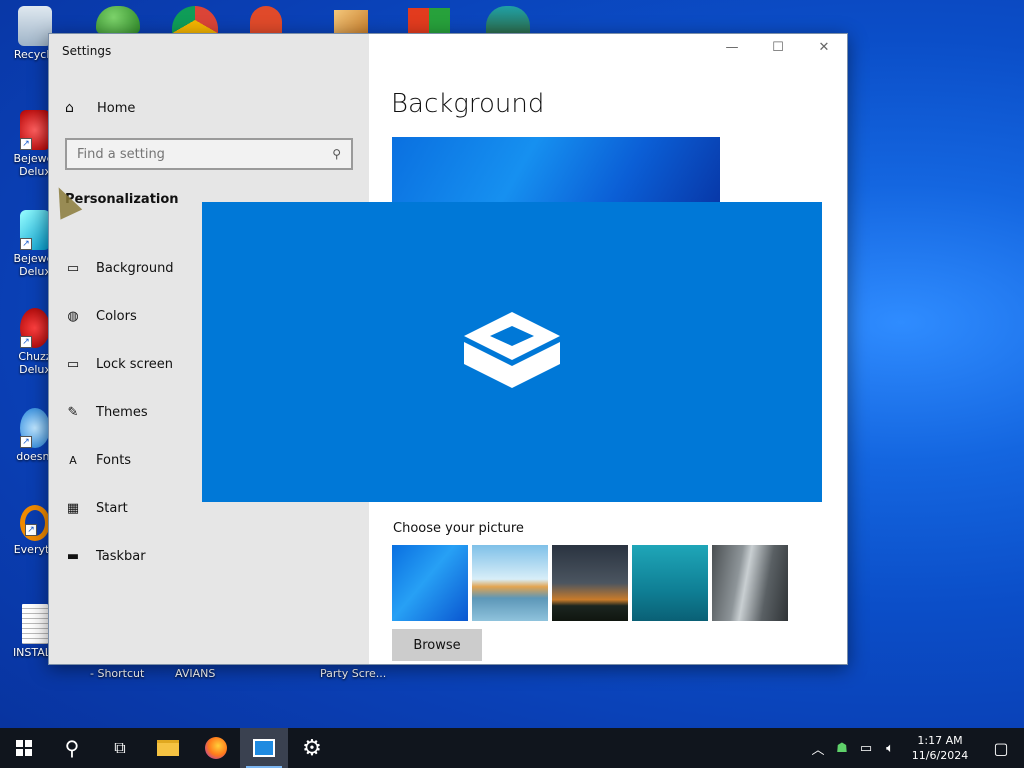 The image size is (1024, 768). What do you see at coordinates (69, 108) in the screenshot?
I see `home-icon: ⌂` at bounding box center [69, 108].